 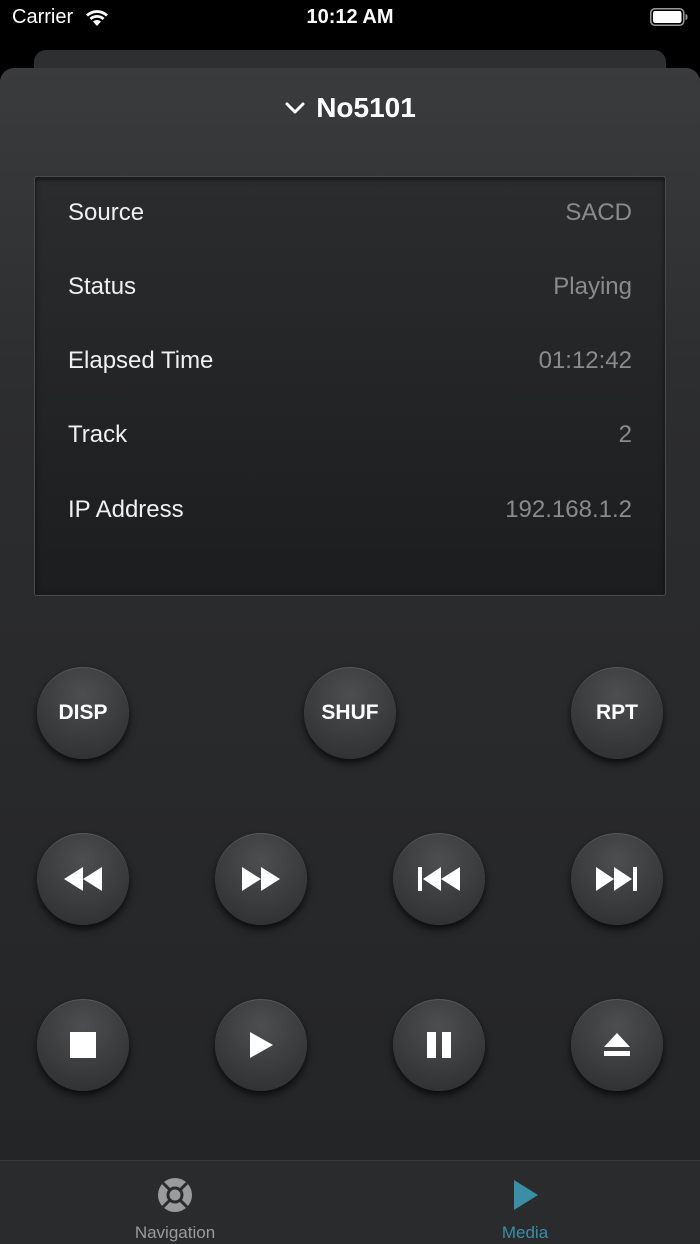 I want to click on rewind-button, so click(x=83, y=879).